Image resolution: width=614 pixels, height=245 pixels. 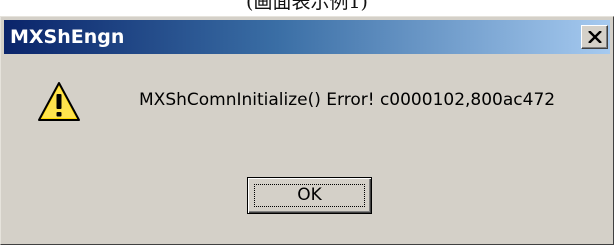 I want to click on close-button, so click(x=594, y=37).